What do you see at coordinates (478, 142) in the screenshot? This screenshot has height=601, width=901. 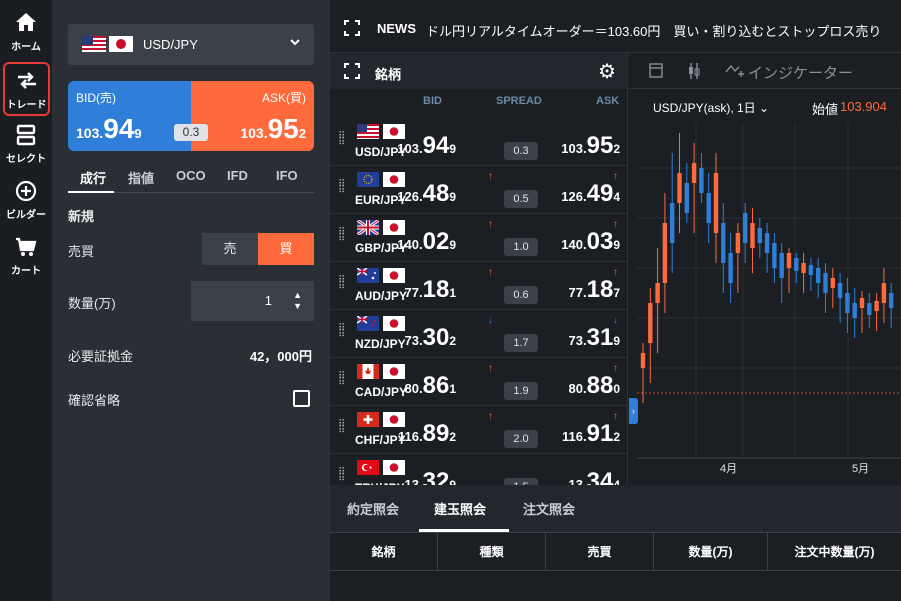 I see `watchlist-row: ⠿ ⠿ USD/JPY 103.949 0.3 103.952` at bounding box center [478, 142].